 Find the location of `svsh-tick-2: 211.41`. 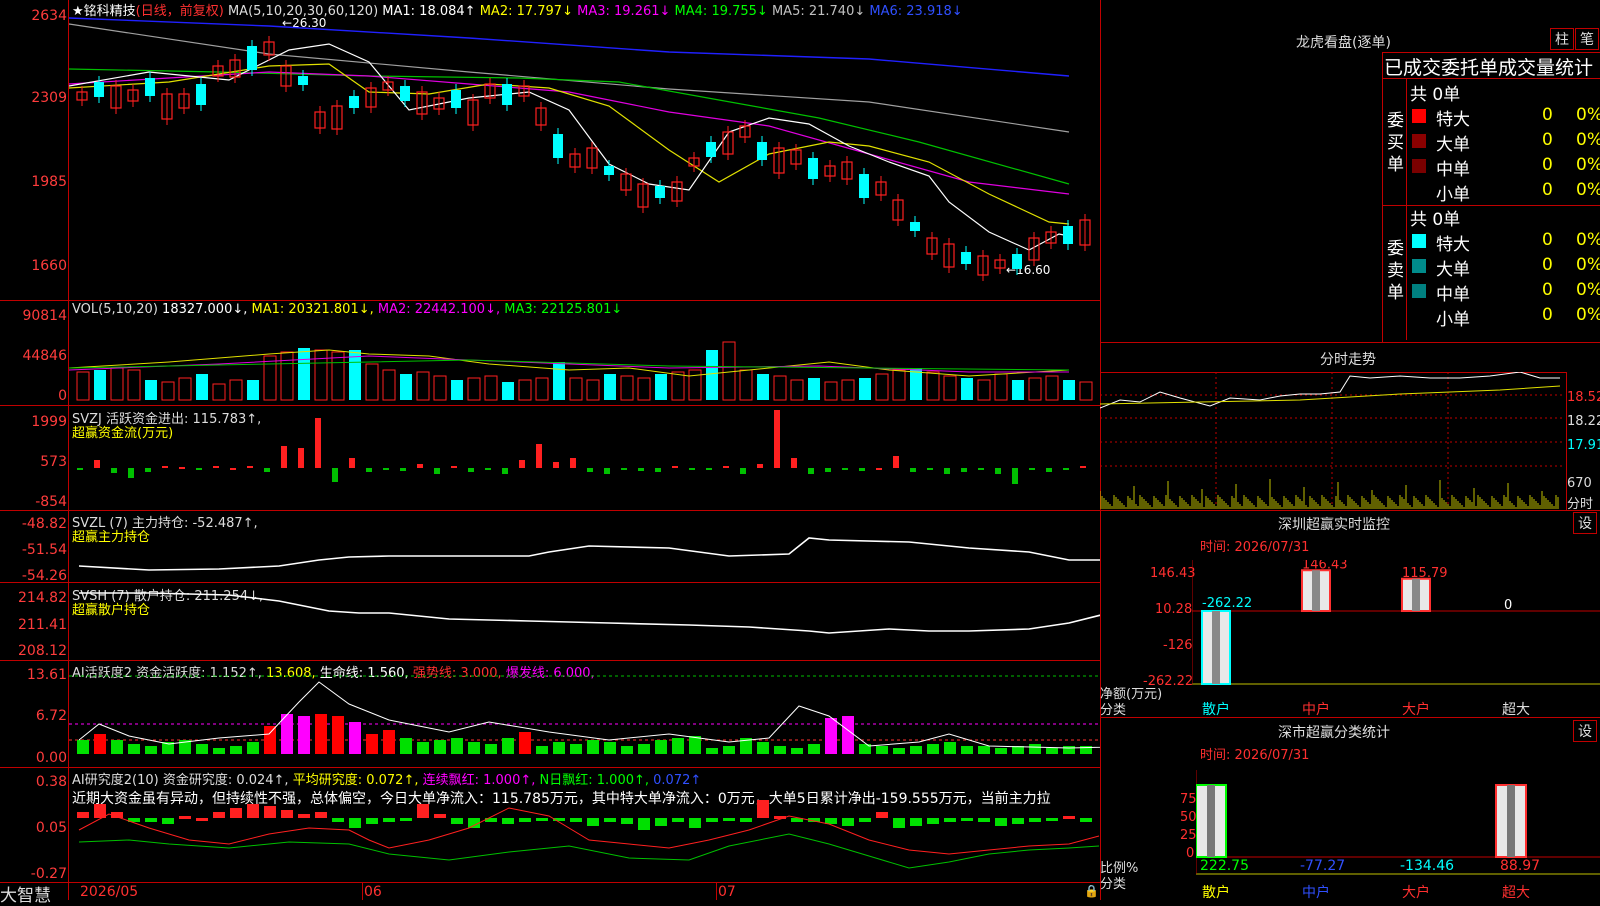

svsh-tick-2: 211.41 is located at coordinates (42, 625).